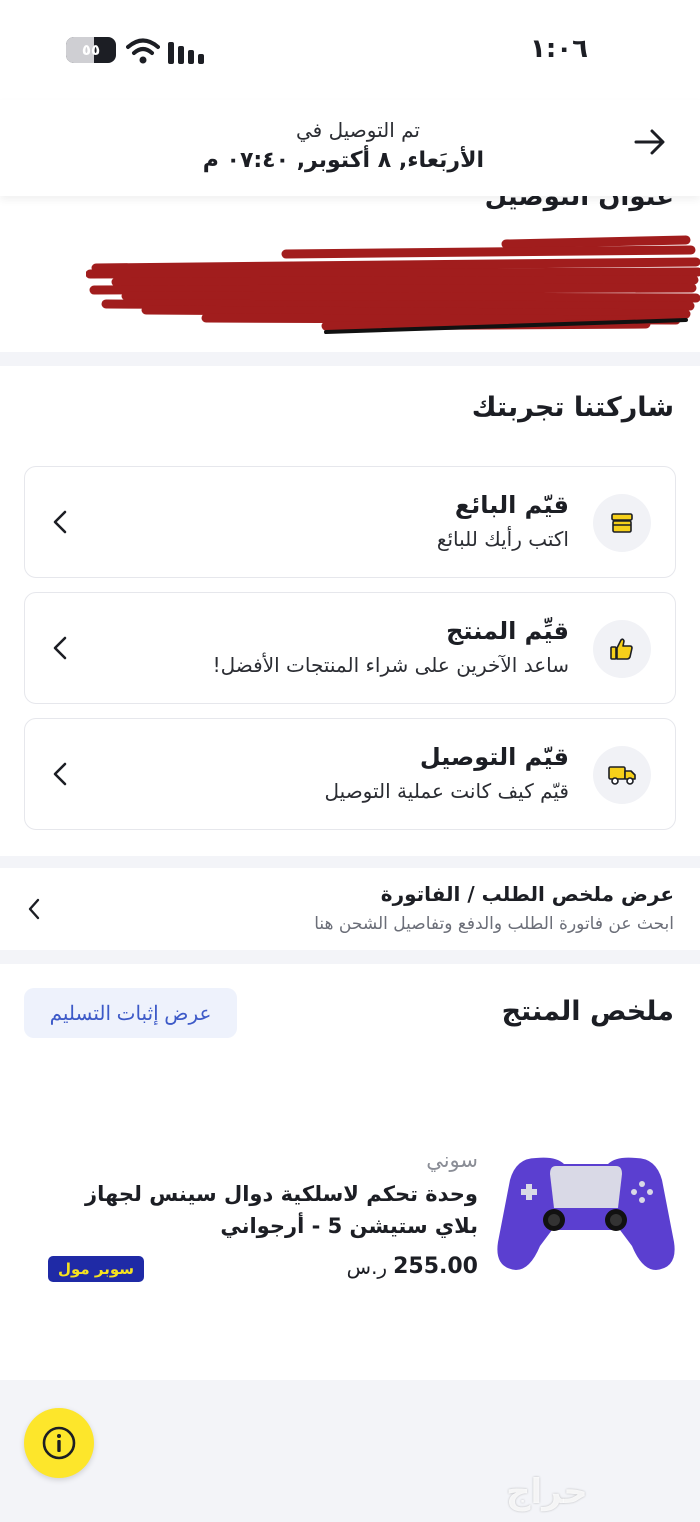  Describe the element at coordinates (650, 142) in the screenshot. I see `arrow-right-icon` at that location.